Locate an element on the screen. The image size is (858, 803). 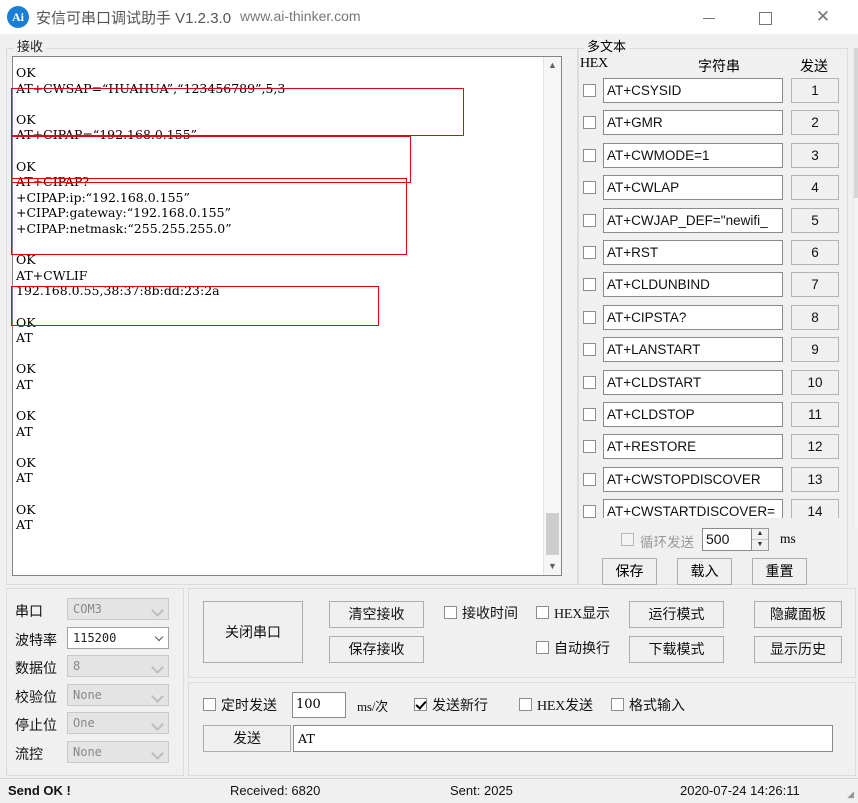
command-input-8: AT+CIPSTA? is located at coordinates (693, 317).